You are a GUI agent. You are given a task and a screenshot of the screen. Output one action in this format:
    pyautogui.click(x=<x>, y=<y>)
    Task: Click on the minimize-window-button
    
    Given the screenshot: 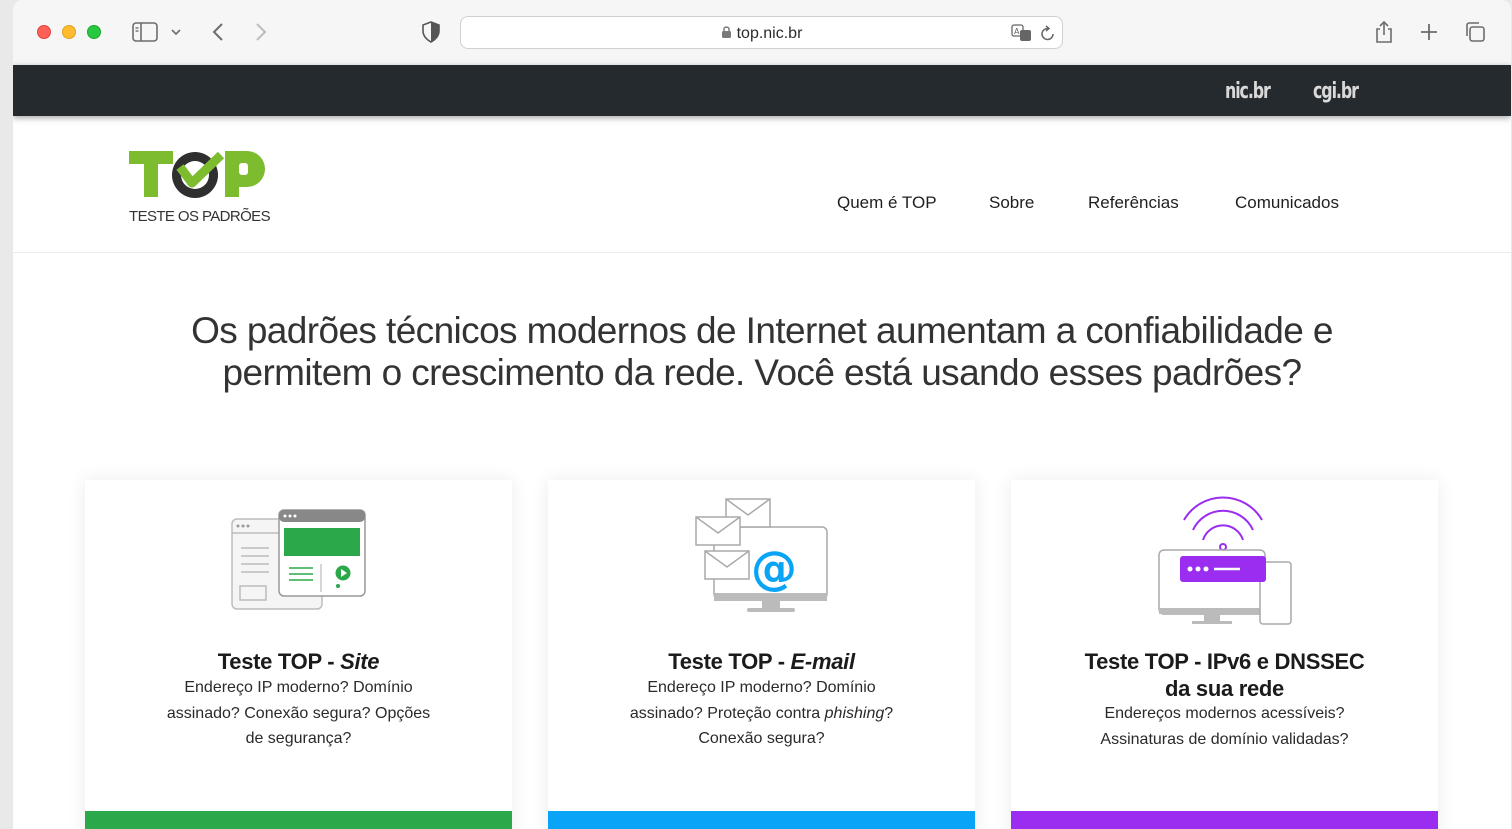 What is the action you would take?
    pyautogui.click(x=69, y=32)
    